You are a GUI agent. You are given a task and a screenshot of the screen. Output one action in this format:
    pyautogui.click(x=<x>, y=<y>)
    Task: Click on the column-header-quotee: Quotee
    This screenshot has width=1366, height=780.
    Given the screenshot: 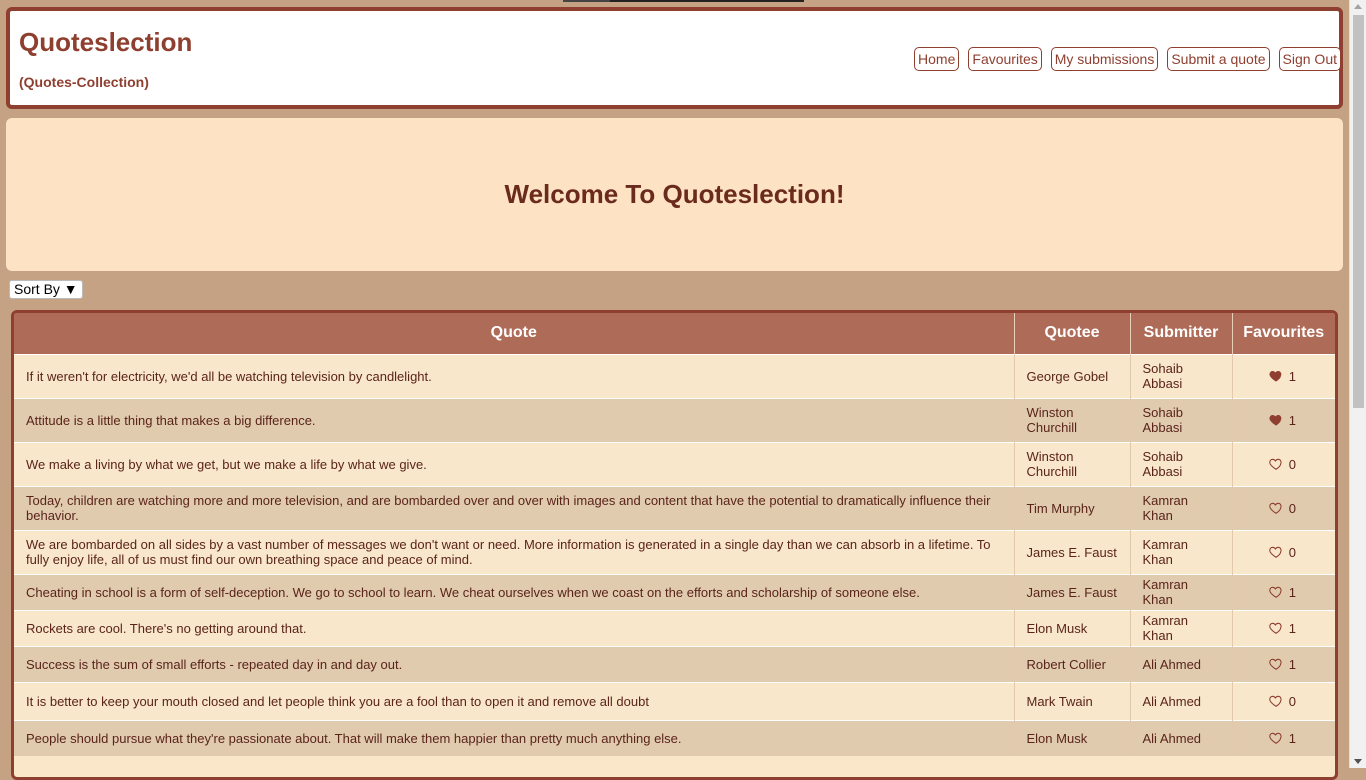 What is the action you would take?
    pyautogui.click(x=1072, y=333)
    